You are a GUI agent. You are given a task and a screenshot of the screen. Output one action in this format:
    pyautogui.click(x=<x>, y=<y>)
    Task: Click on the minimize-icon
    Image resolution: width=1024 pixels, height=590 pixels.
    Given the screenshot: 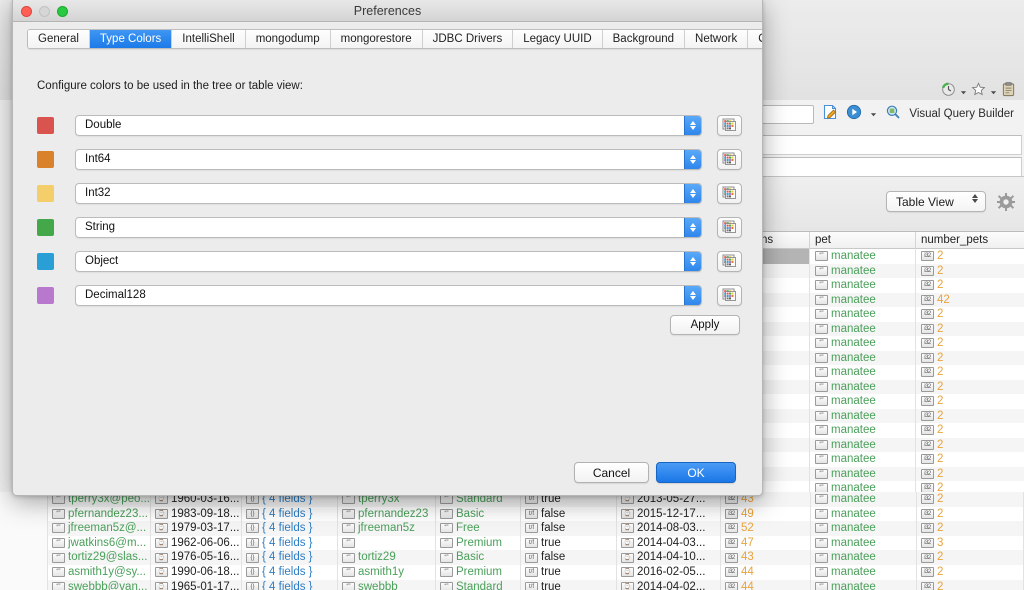 What is the action you would take?
    pyautogui.click(x=44, y=11)
    